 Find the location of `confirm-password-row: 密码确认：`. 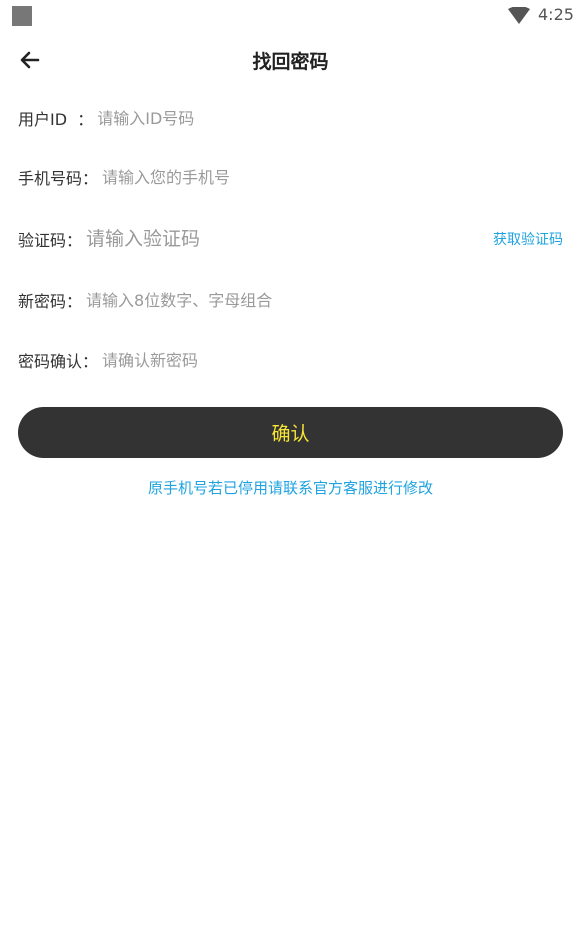

confirm-password-row: 密码确认： is located at coordinates (290, 360).